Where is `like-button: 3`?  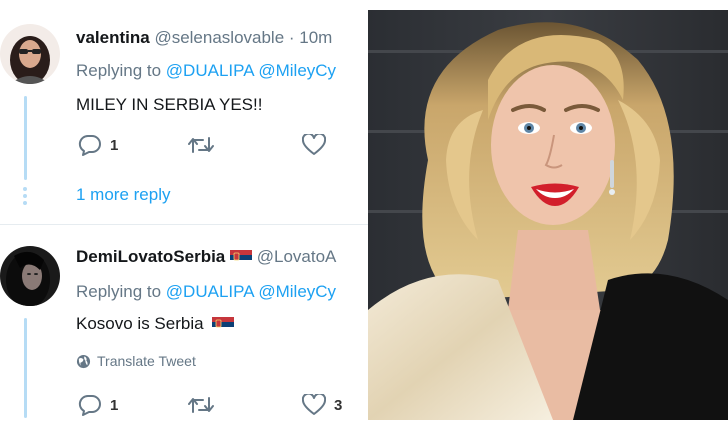
like-button: 3 is located at coordinates (322, 405).